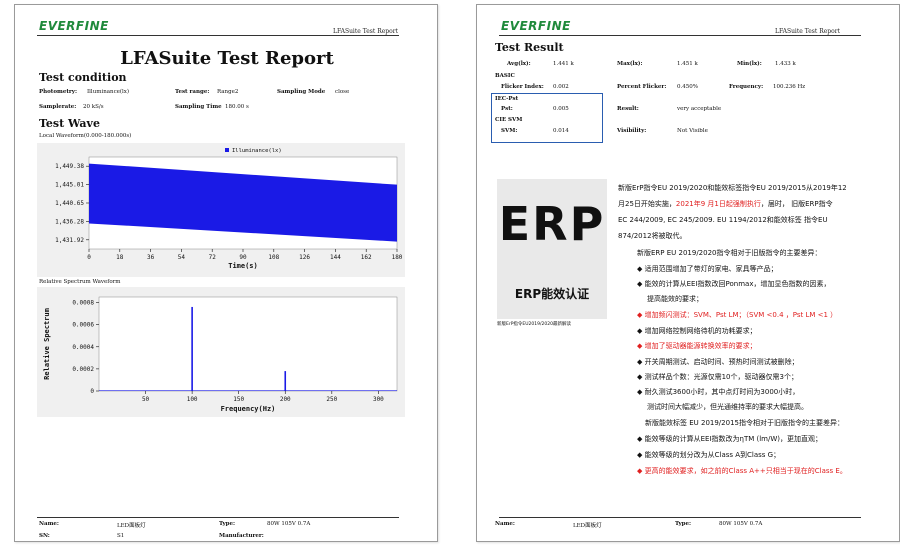 This screenshot has width=900, height=548. I want to click on y-tick-label: 1,431.92, so click(69, 240).